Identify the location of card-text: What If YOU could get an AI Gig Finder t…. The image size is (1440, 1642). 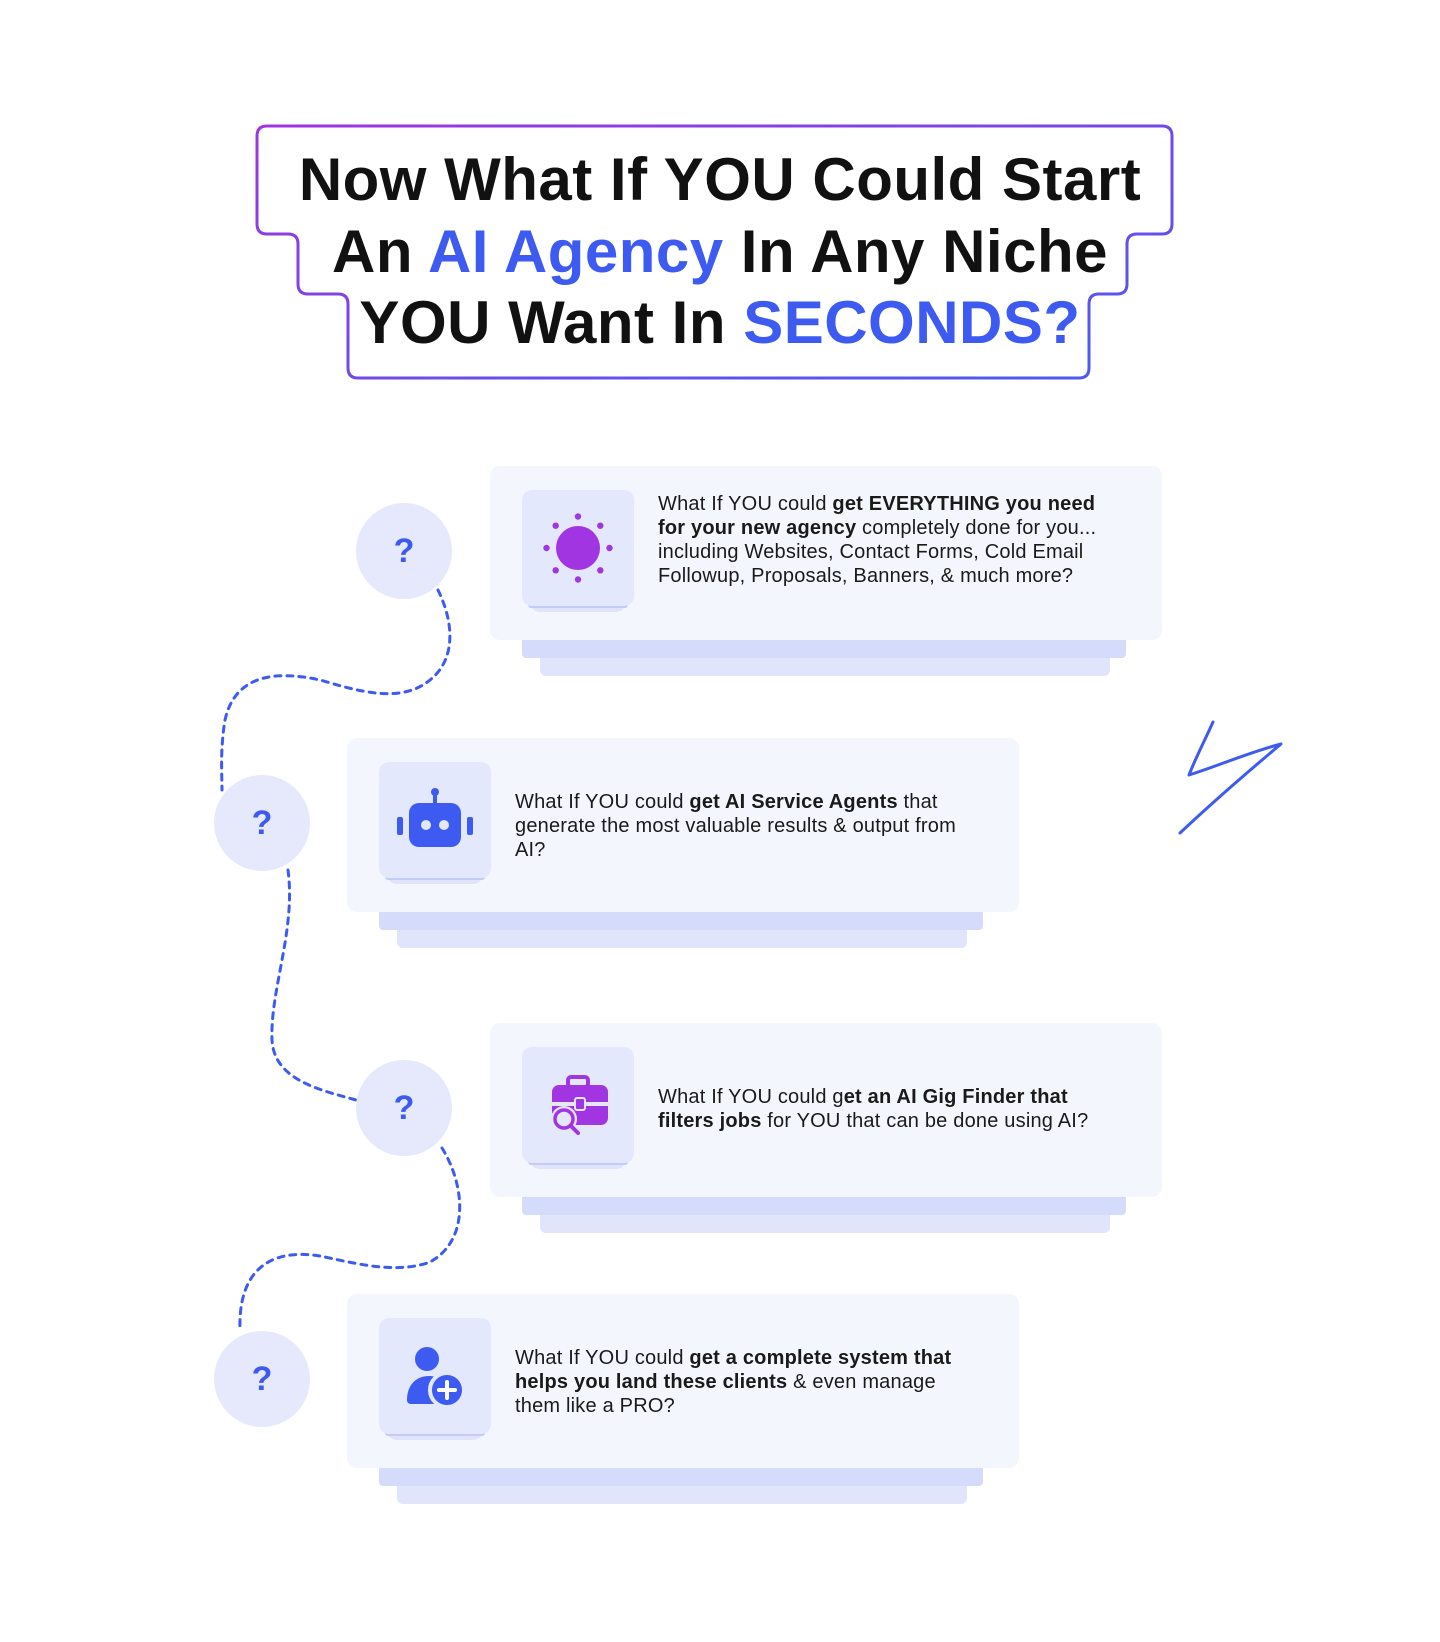
(873, 1109).